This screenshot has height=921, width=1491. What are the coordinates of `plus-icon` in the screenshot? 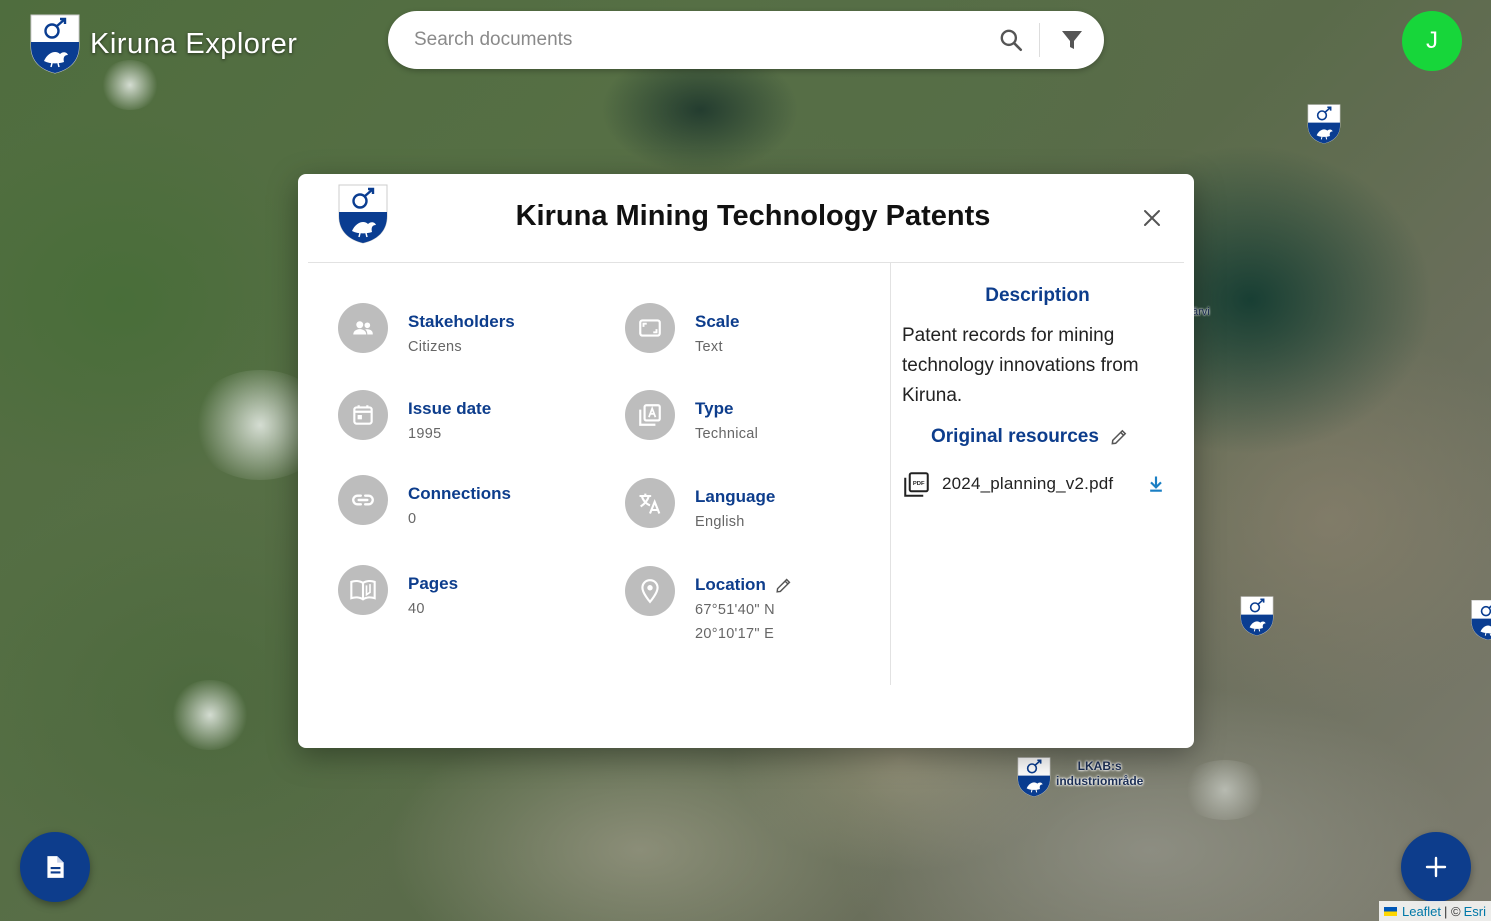 It's located at (1436, 867).